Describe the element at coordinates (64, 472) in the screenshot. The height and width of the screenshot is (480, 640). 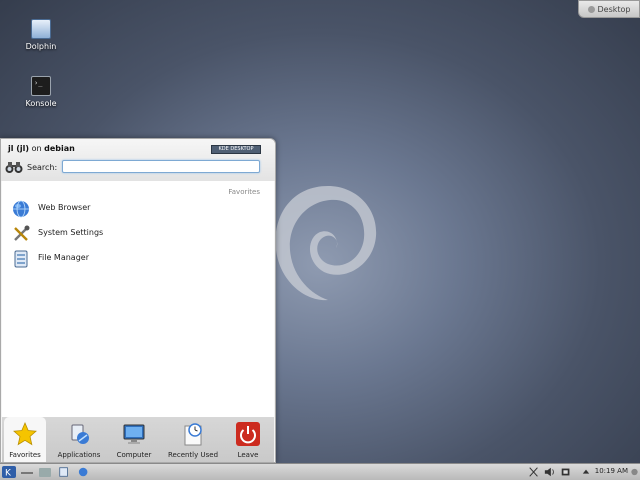
I see `file-manager-launcher-icon` at that location.